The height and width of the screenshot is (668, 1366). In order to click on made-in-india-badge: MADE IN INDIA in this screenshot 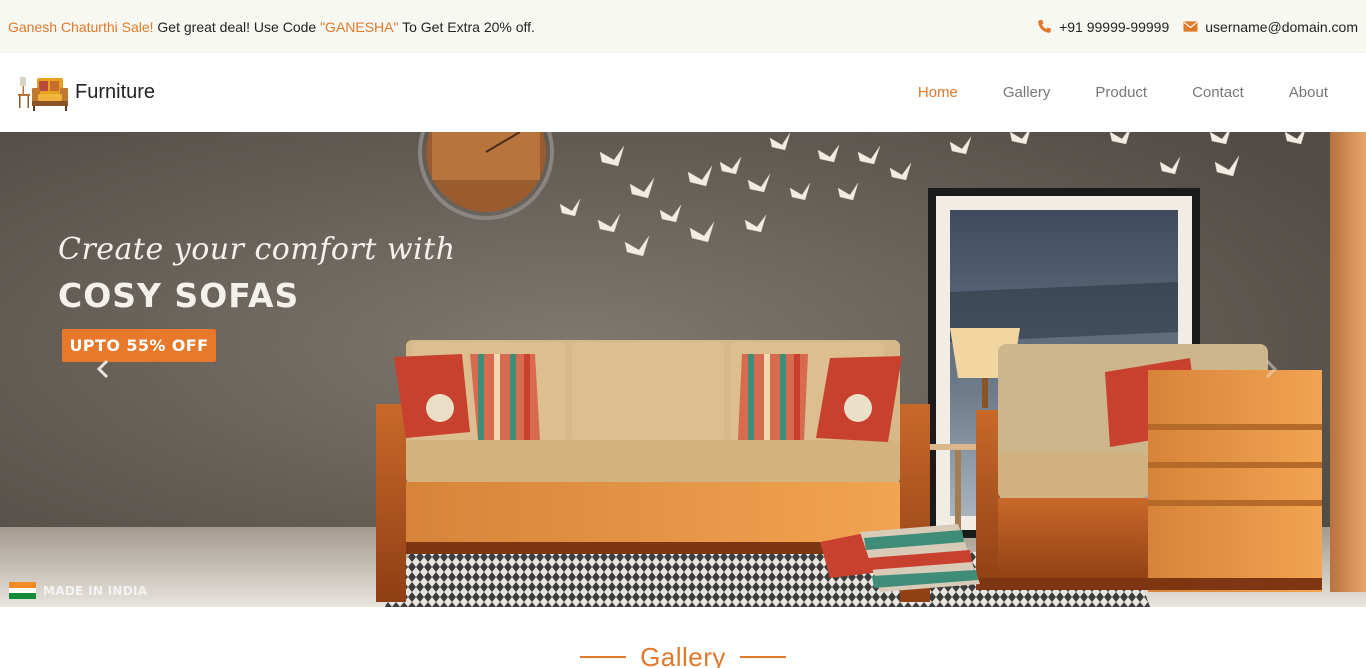, I will do `click(78, 591)`.